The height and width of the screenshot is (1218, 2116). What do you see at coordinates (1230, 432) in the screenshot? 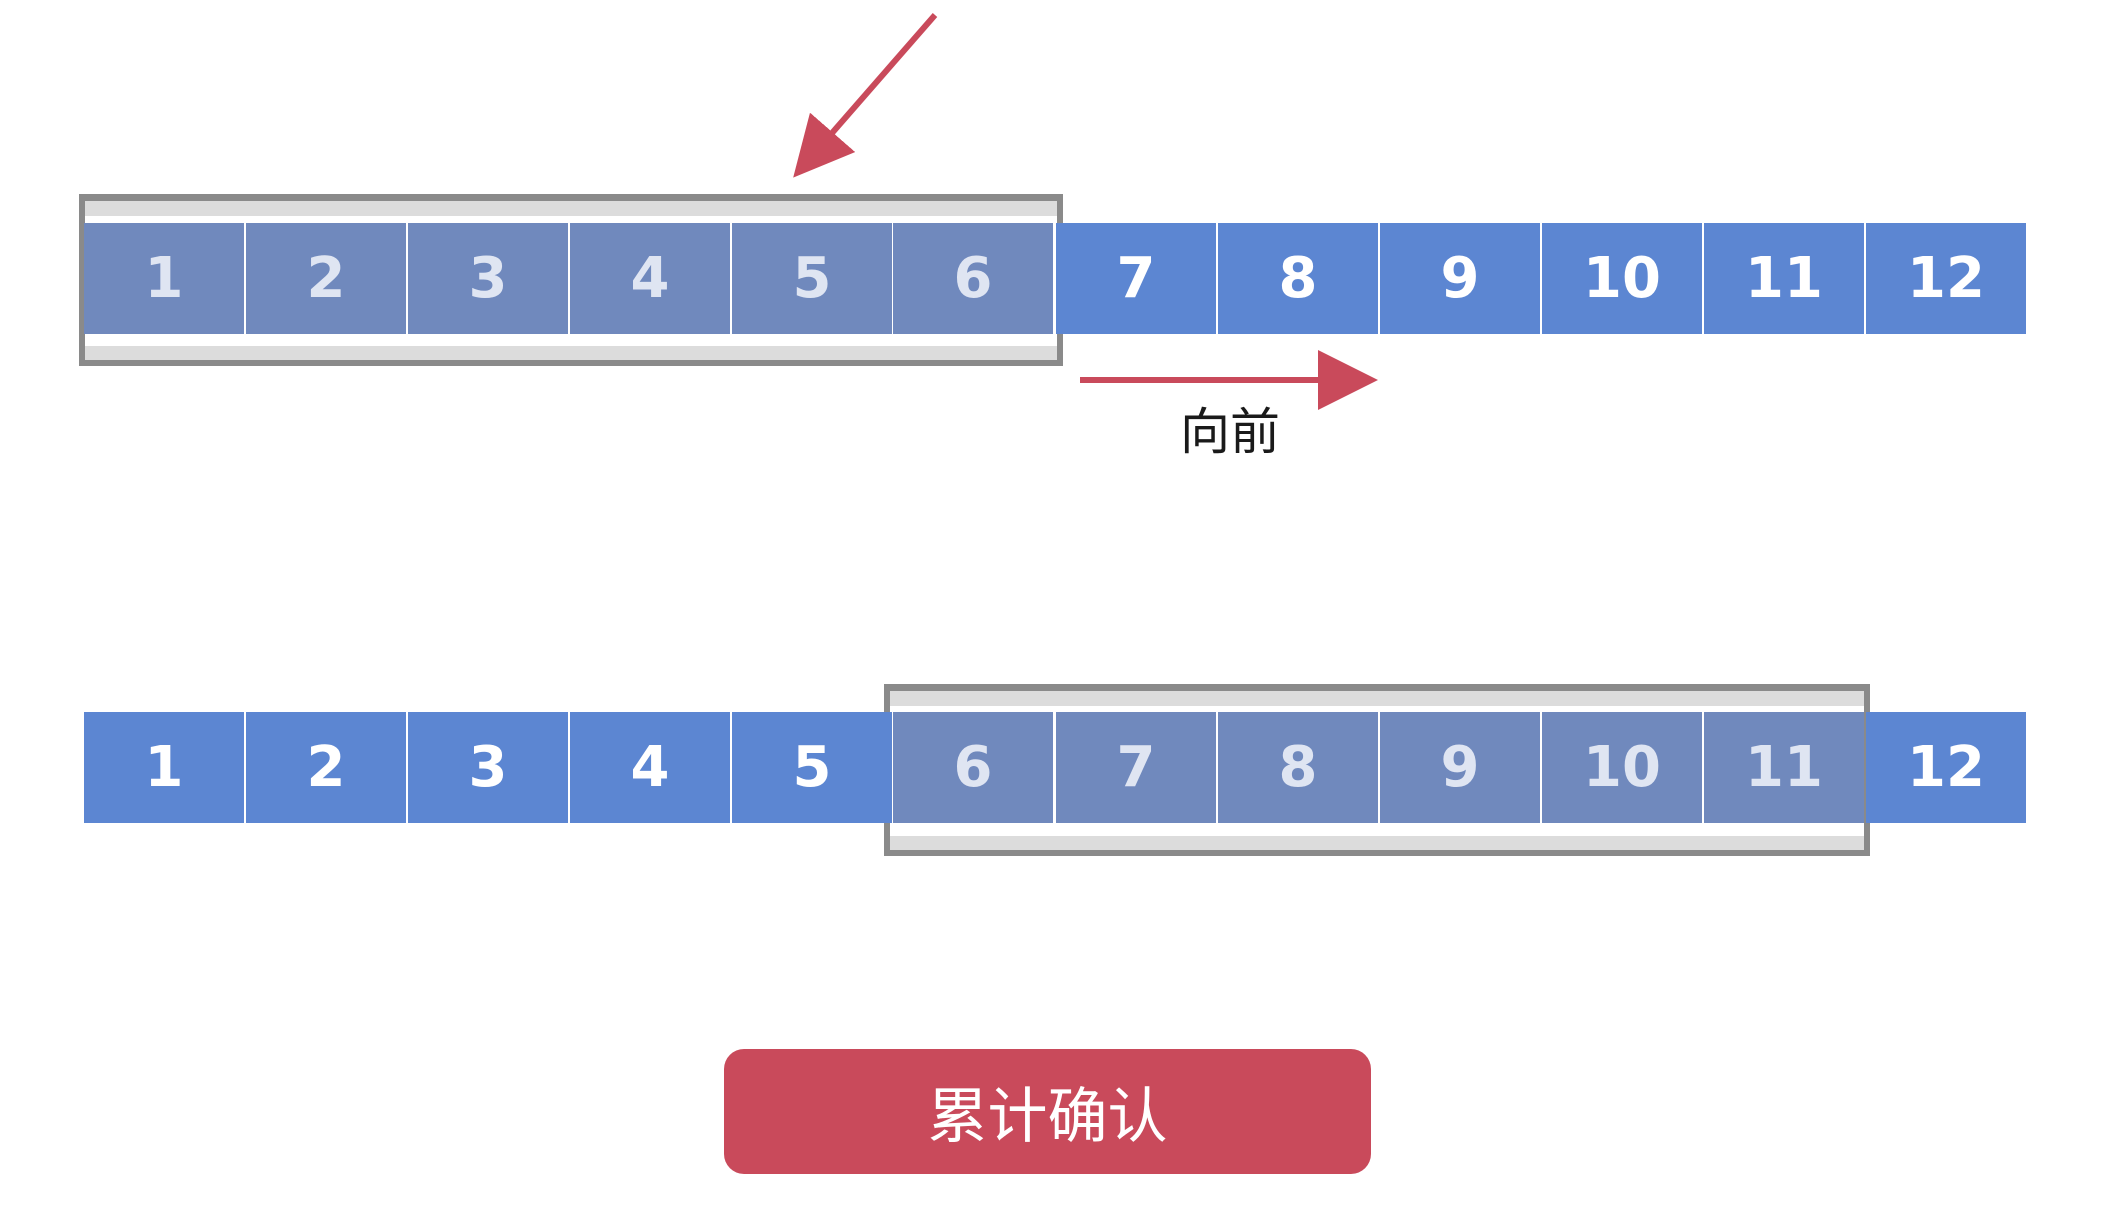
I see `forward-label: 向前` at bounding box center [1230, 432].